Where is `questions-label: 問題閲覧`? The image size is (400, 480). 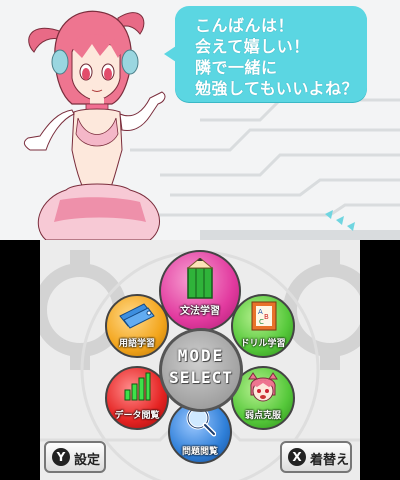 questions-label: 問題閲覧 is located at coordinates (199, 452).